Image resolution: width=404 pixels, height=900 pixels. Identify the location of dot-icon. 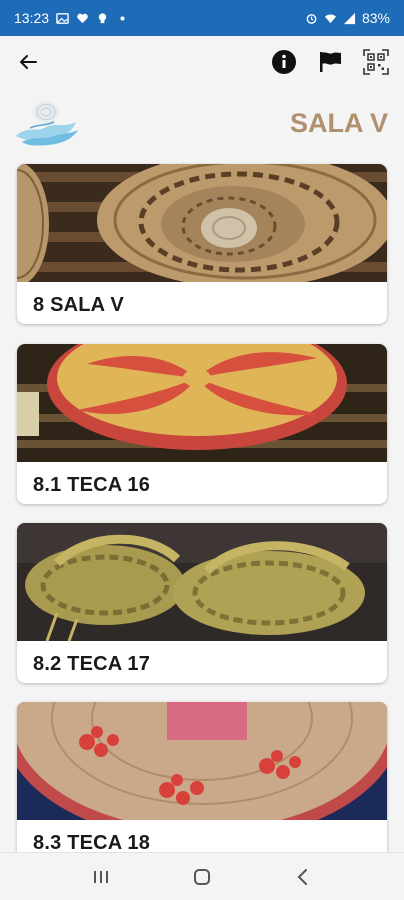
(122, 18).